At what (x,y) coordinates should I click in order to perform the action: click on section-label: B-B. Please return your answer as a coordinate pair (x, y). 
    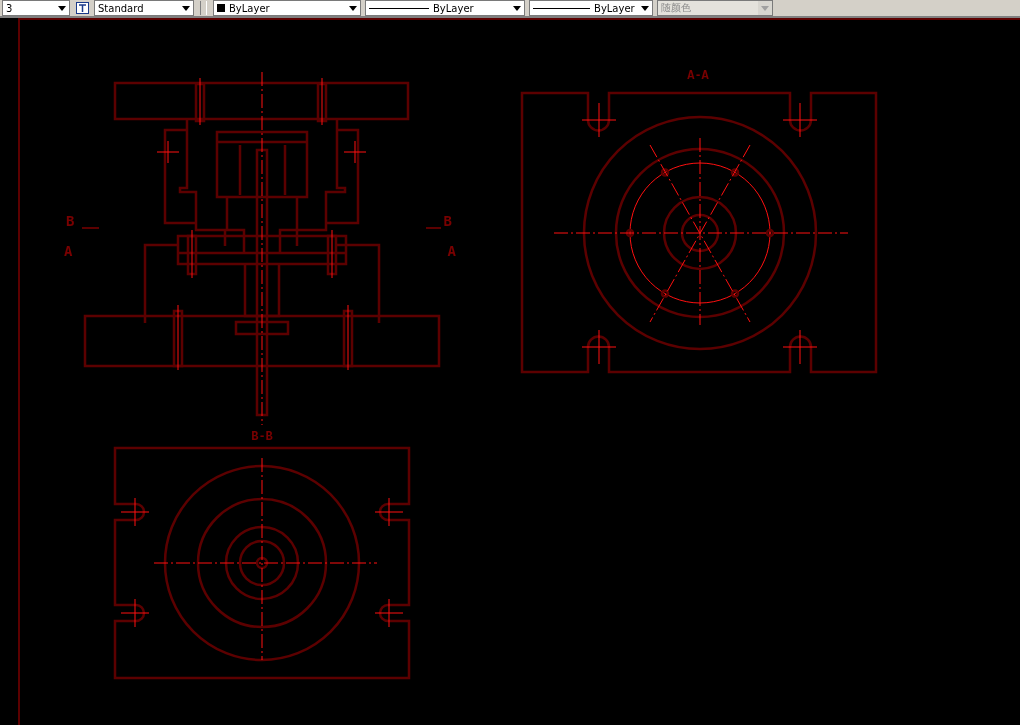
    Looking at the image, I should click on (262, 437).